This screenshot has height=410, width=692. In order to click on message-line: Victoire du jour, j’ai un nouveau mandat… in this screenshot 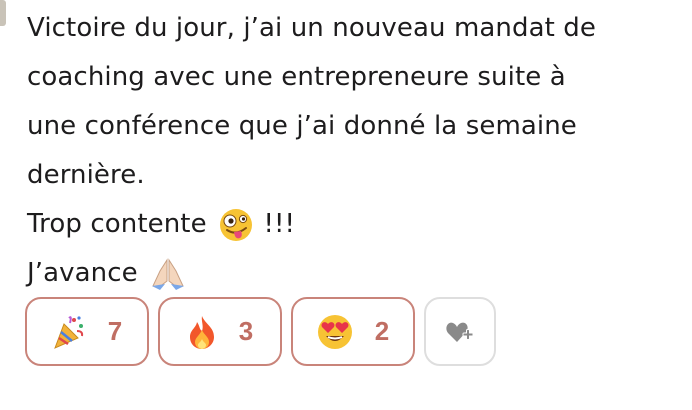, I will do `click(311, 28)`.